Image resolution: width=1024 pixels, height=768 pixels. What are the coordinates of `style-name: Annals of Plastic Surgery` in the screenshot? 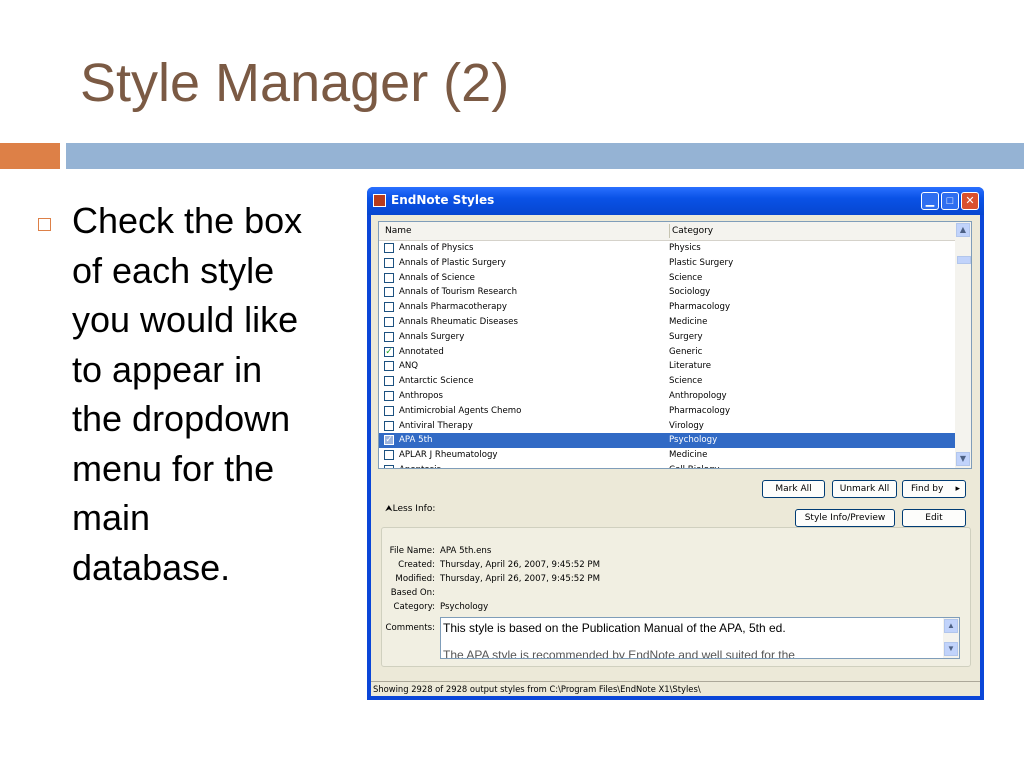 It's located at (452, 262).